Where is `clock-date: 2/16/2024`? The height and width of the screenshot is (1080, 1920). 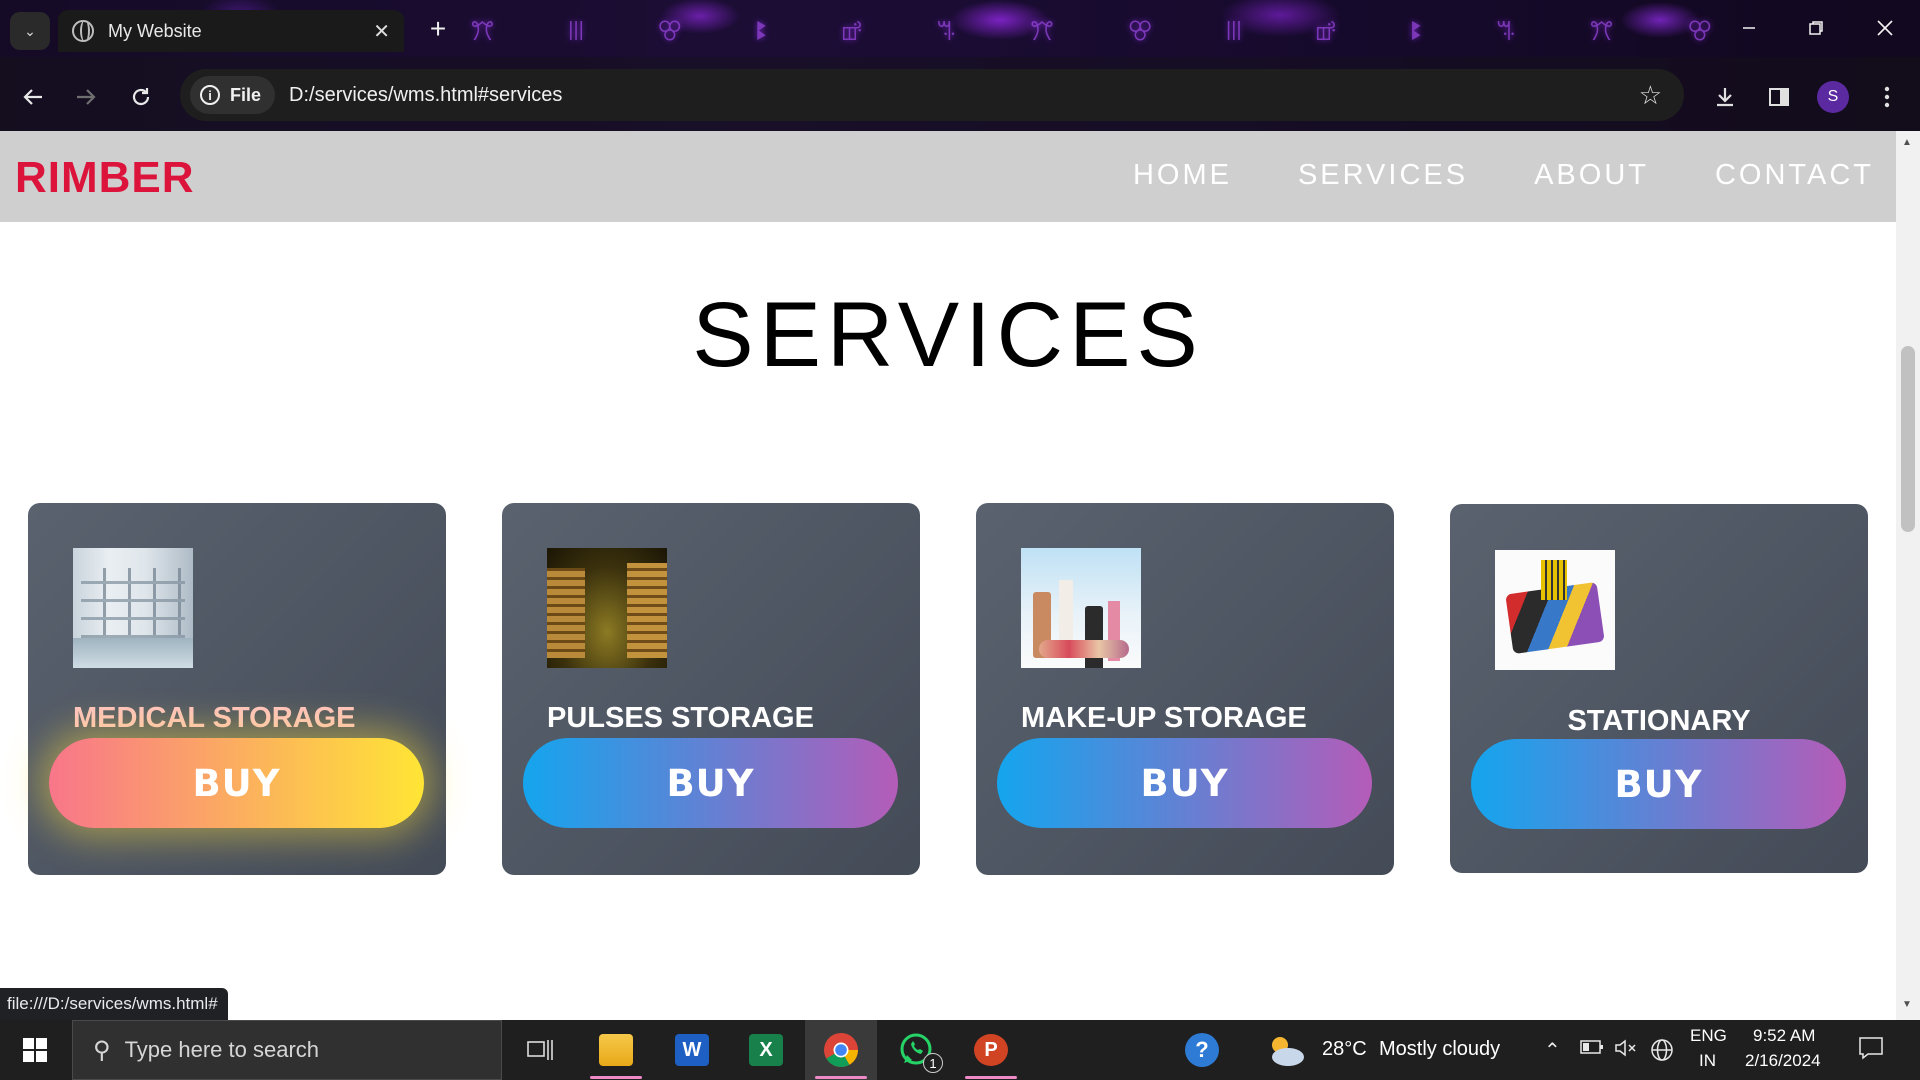 clock-date: 2/16/2024 is located at coordinates (1783, 1061).